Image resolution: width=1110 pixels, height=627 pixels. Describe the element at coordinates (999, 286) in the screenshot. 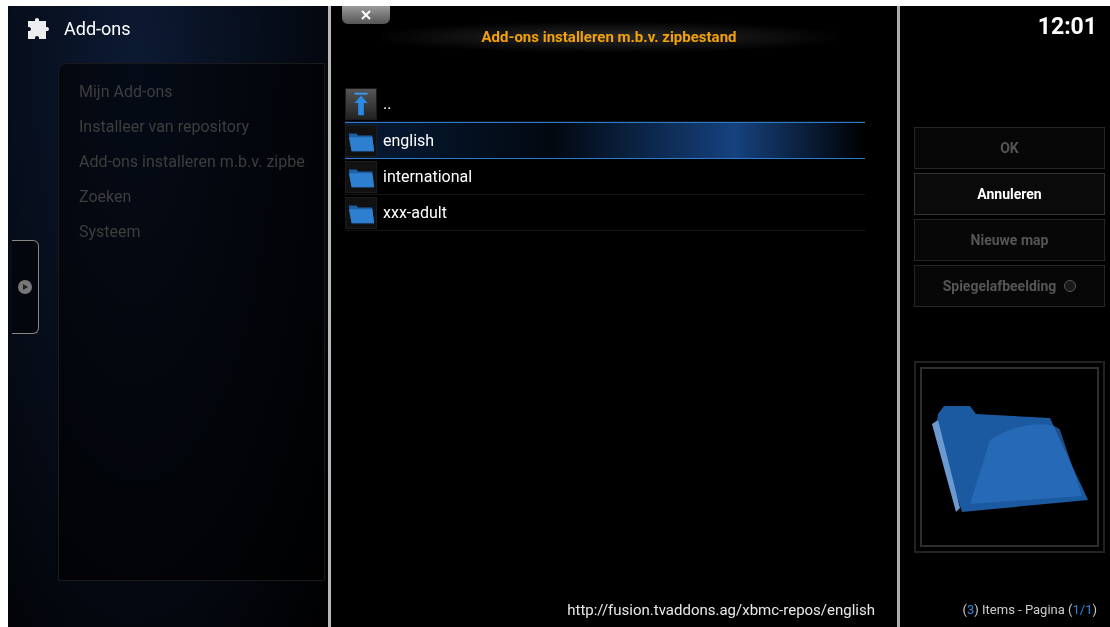

I see `toggle-label: Spiegelafbeelding` at that location.